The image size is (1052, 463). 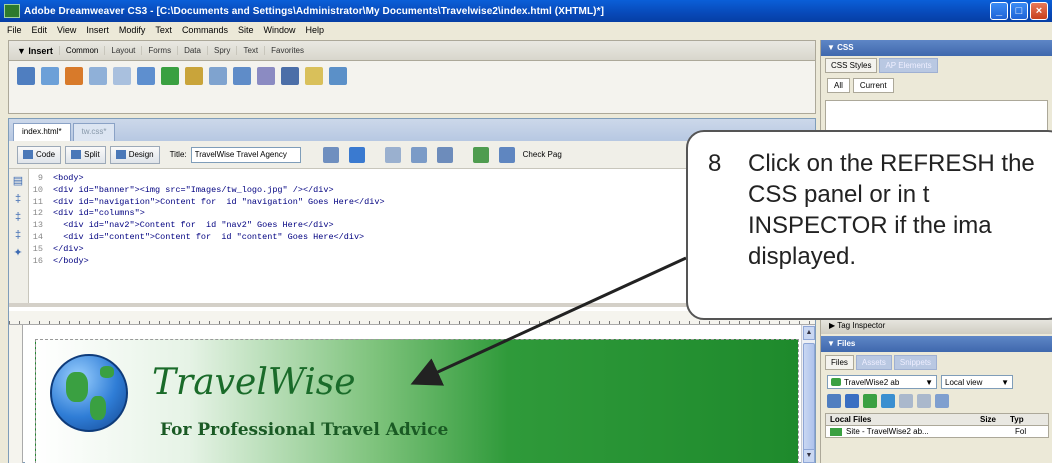 I want to click on banner-subtitle: For Professional Travel Advice, so click(x=304, y=430).